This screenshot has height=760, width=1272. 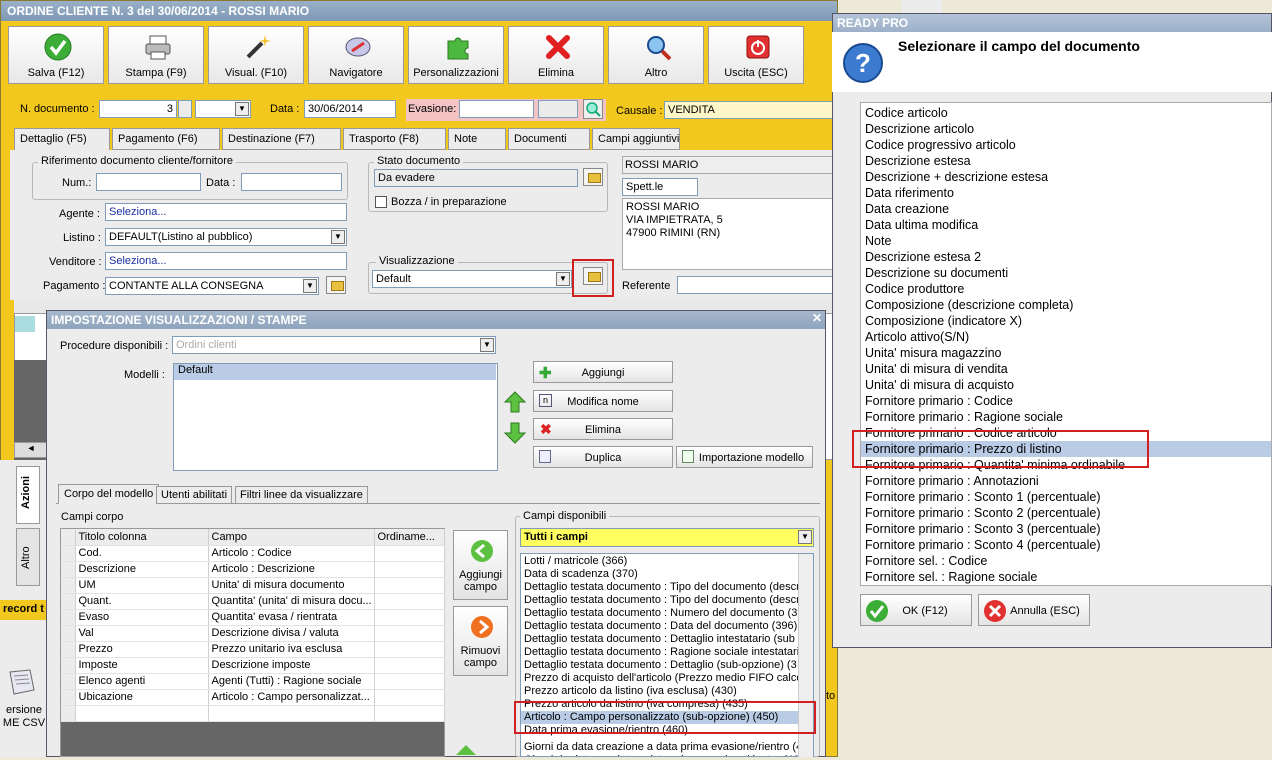 I want to click on list-item: Fornitore sel. : Codice, so click(x=1066, y=561).